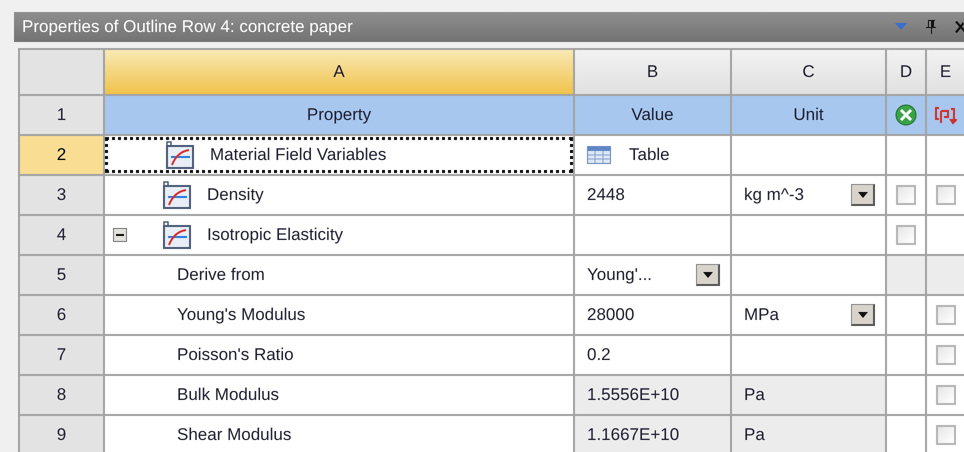 The height and width of the screenshot is (452, 964). I want to click on row-number: 1, so click(61, 115).